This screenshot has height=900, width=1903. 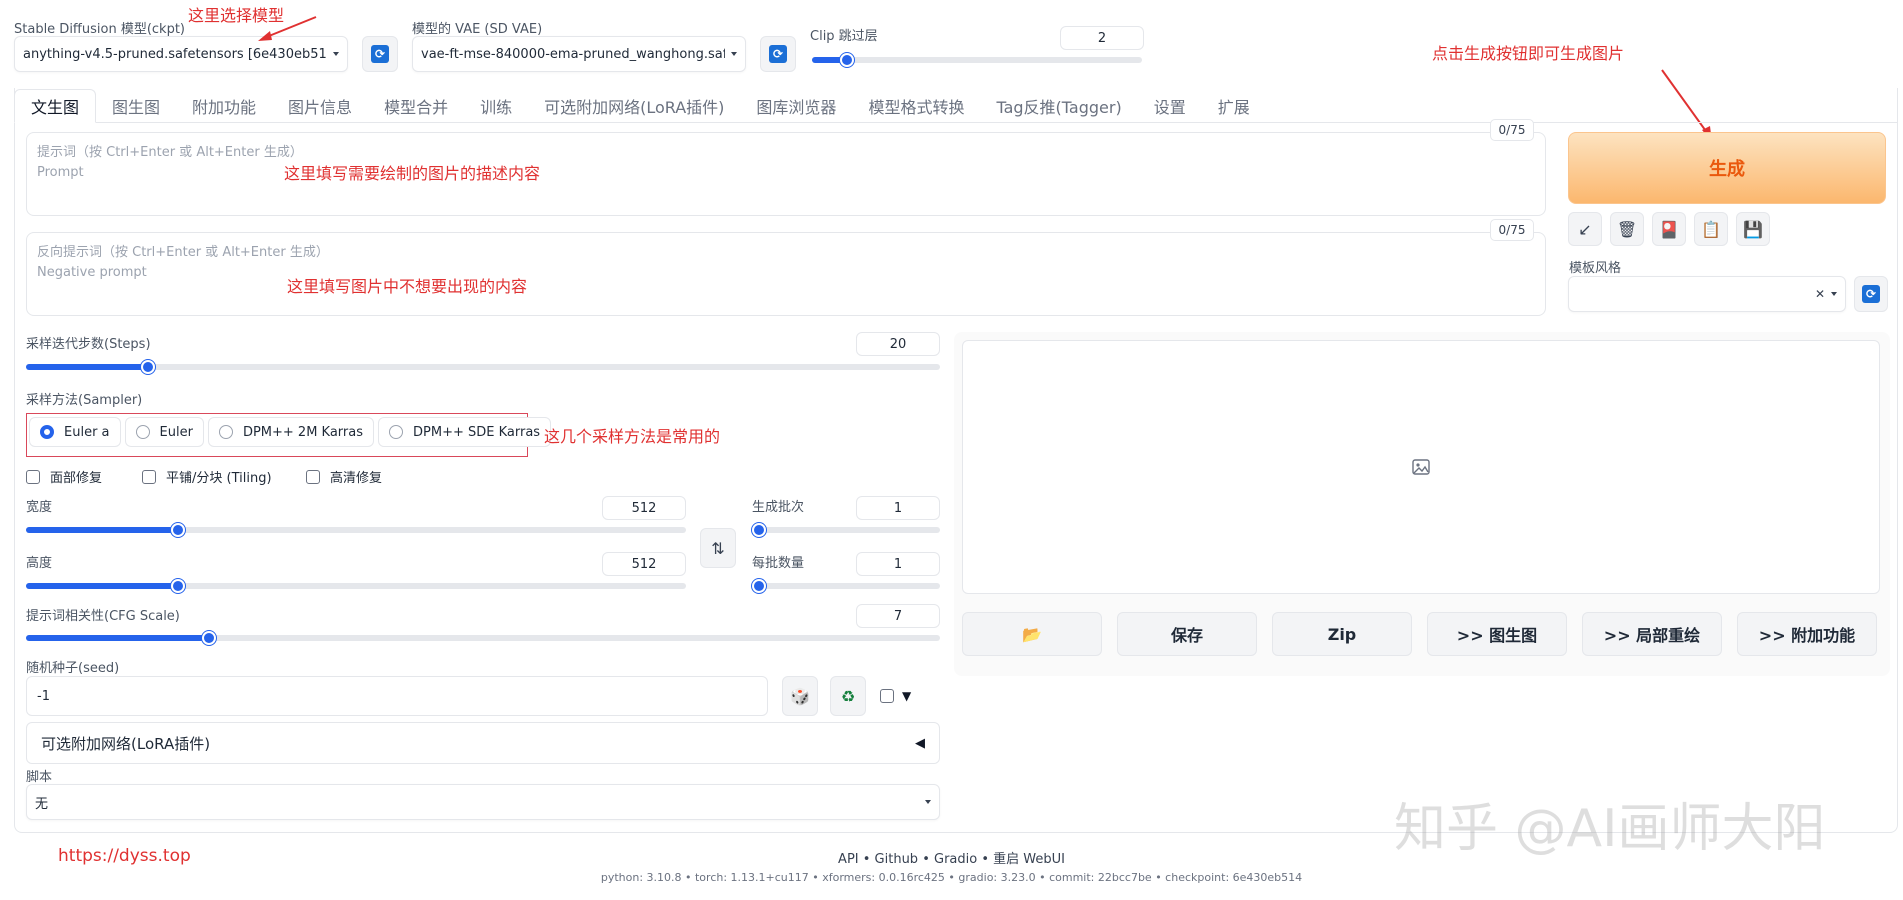 I want to click on sampler-option-euler-a: Euler a, so click(x=75, y=432).